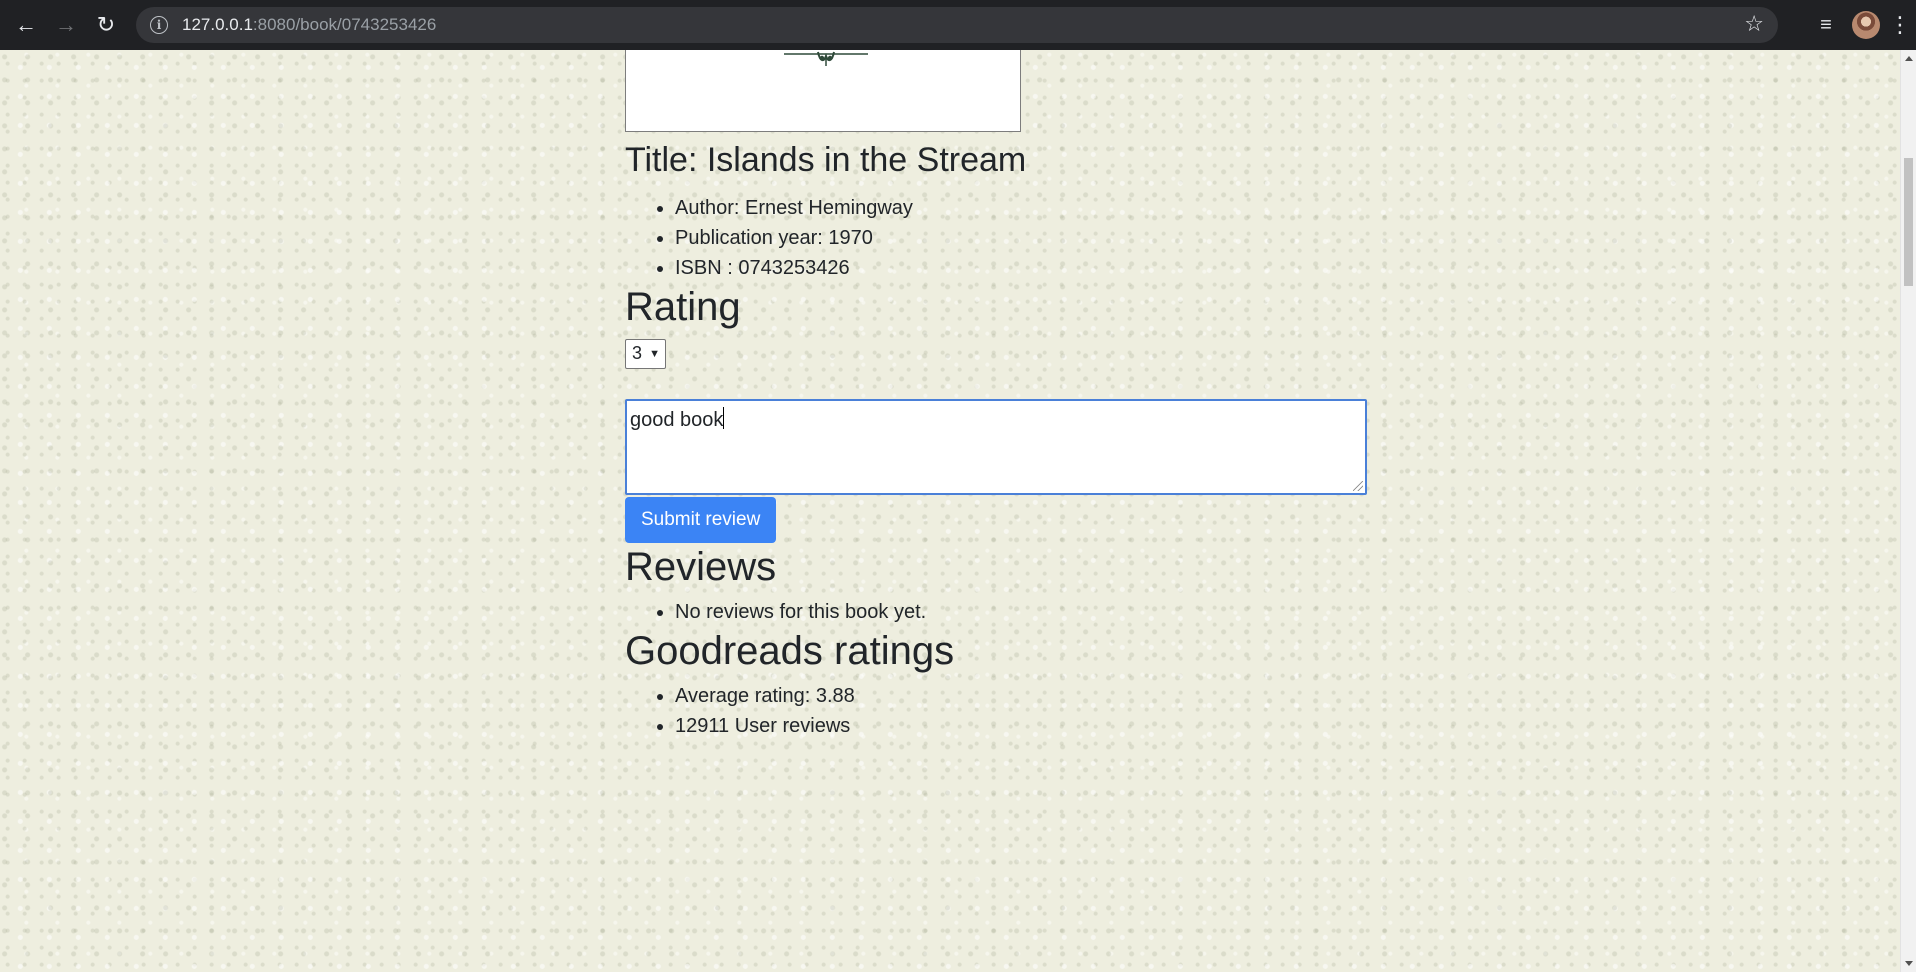 This screenshot has height=972, width=1916. What do you see at coordinates (1754, 24) in the screenshot?
I see `star-icon: ☆` at bounding box center [1754, 24].